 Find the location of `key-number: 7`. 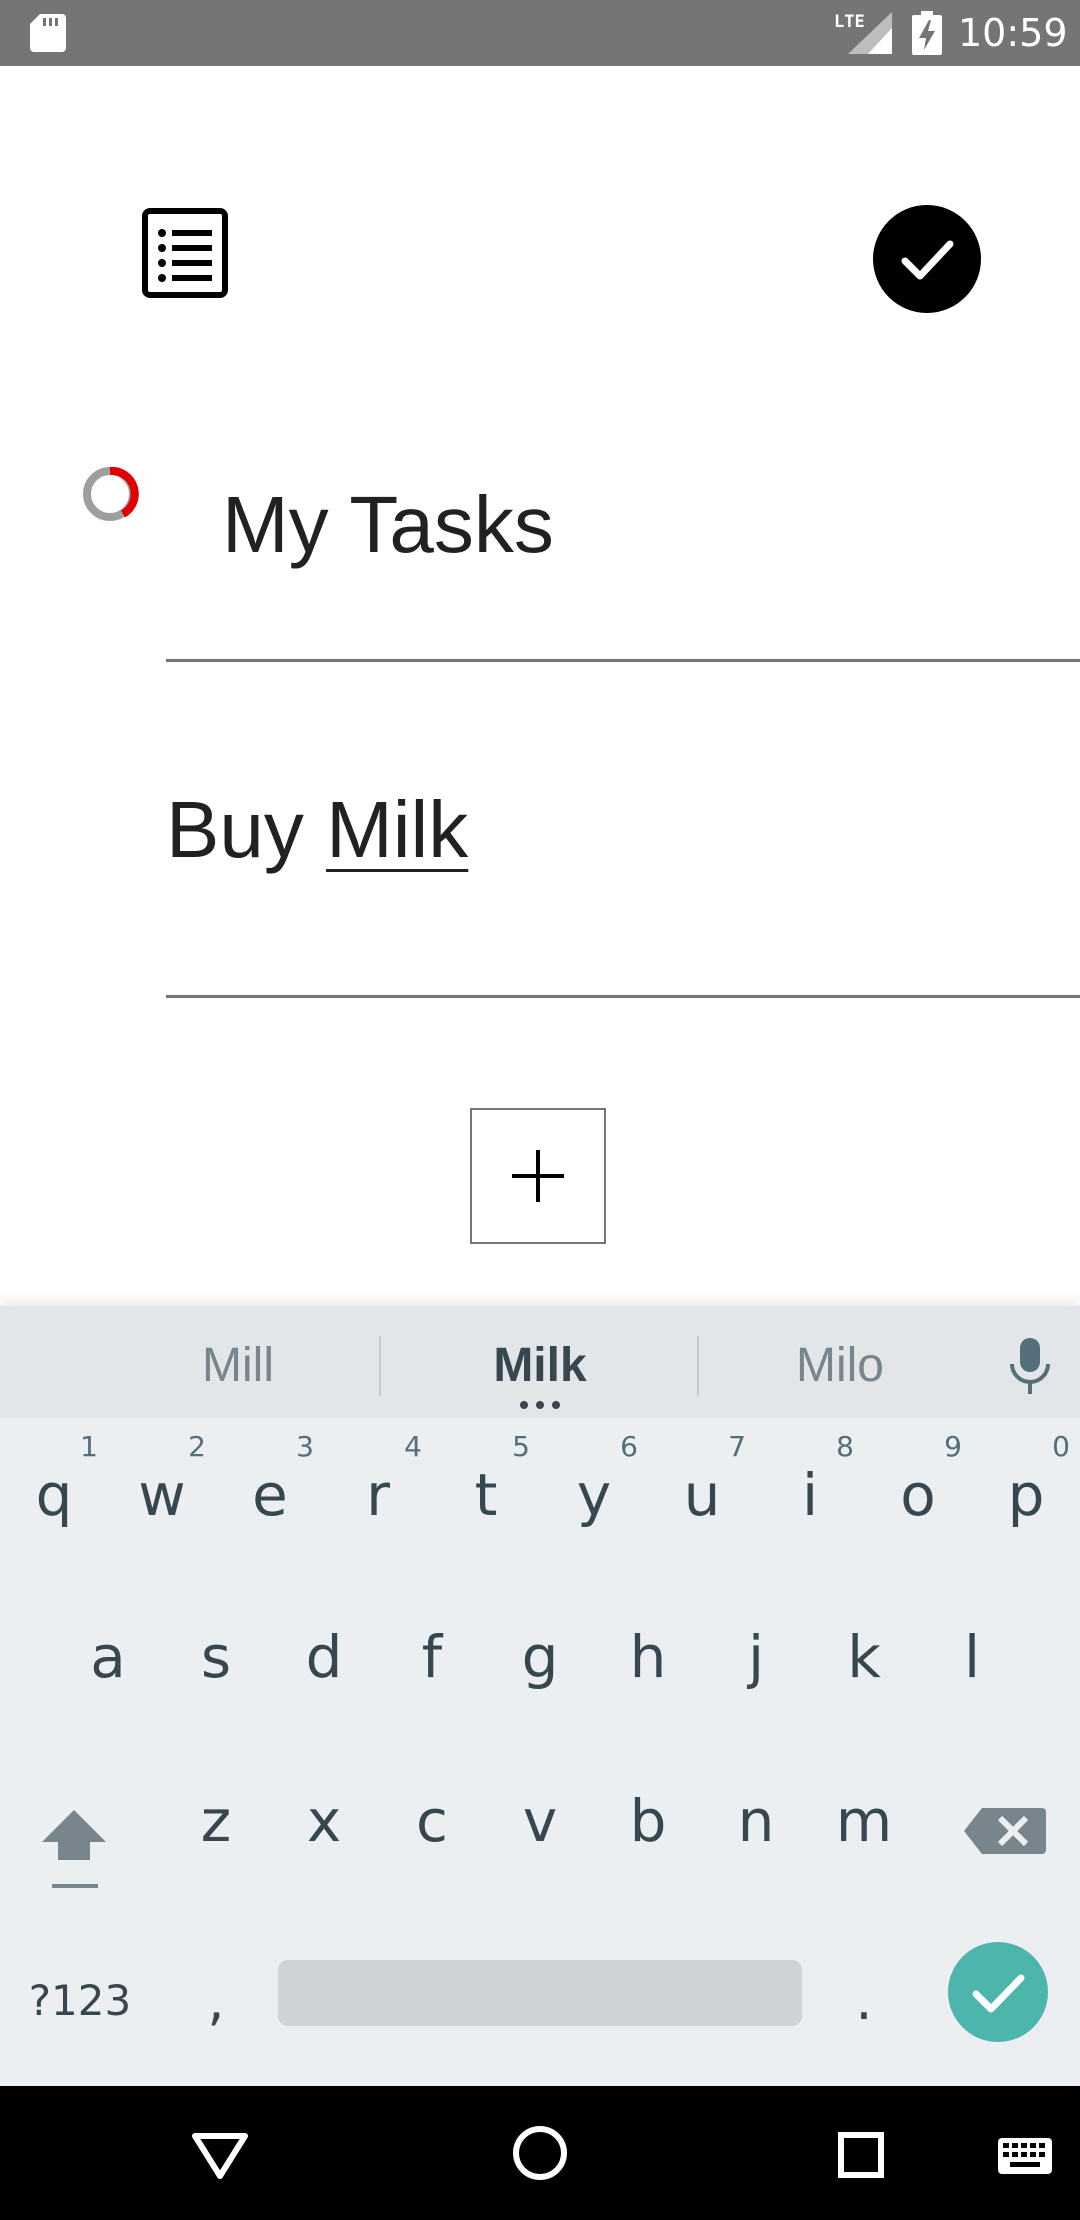

key-number: 7 is located at coordinates (737, 1446).